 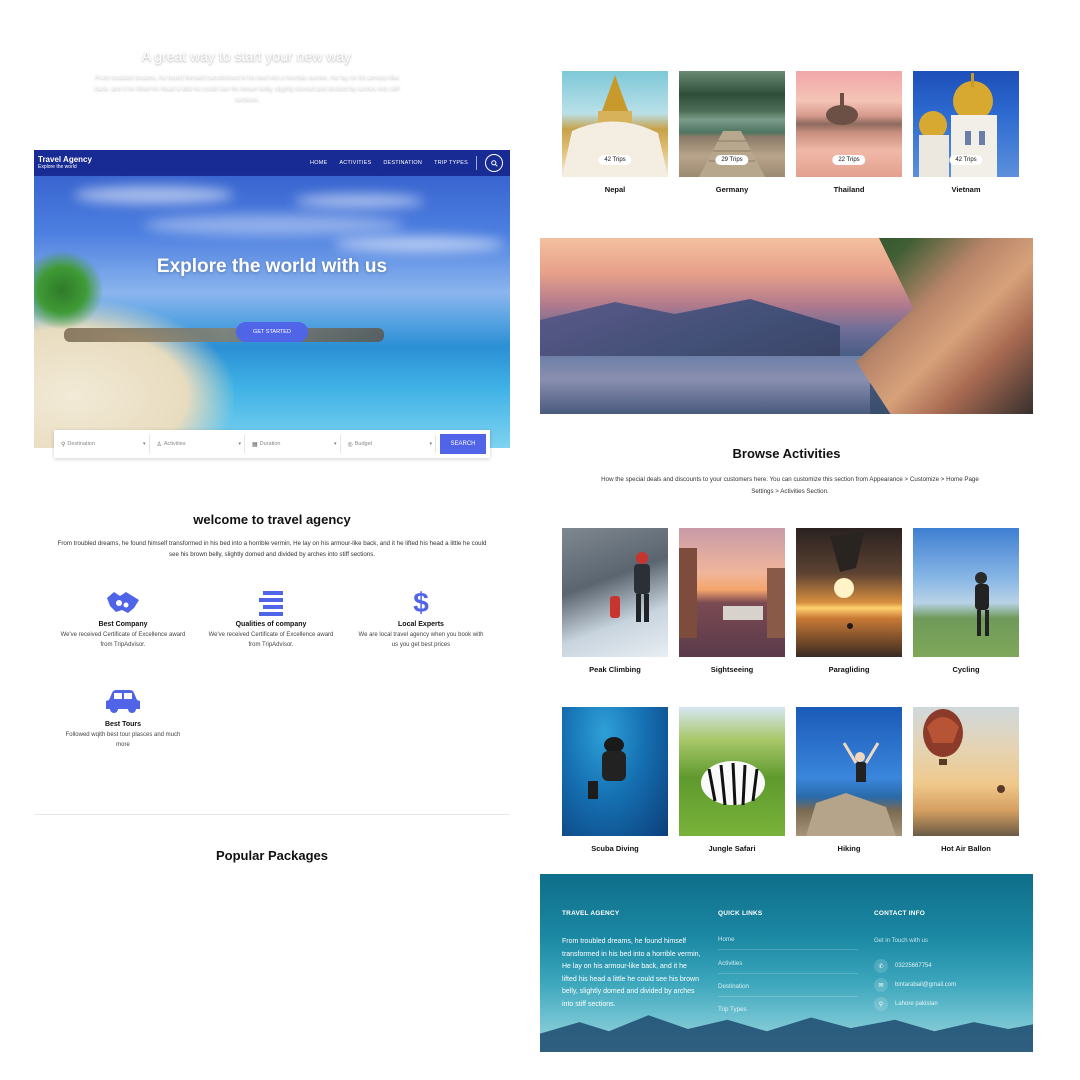 What do you see at coordinates (199, 444) in the screenshot?
I see `activities-select: ♙ Activities ▾` at bounding box center [199, 444].